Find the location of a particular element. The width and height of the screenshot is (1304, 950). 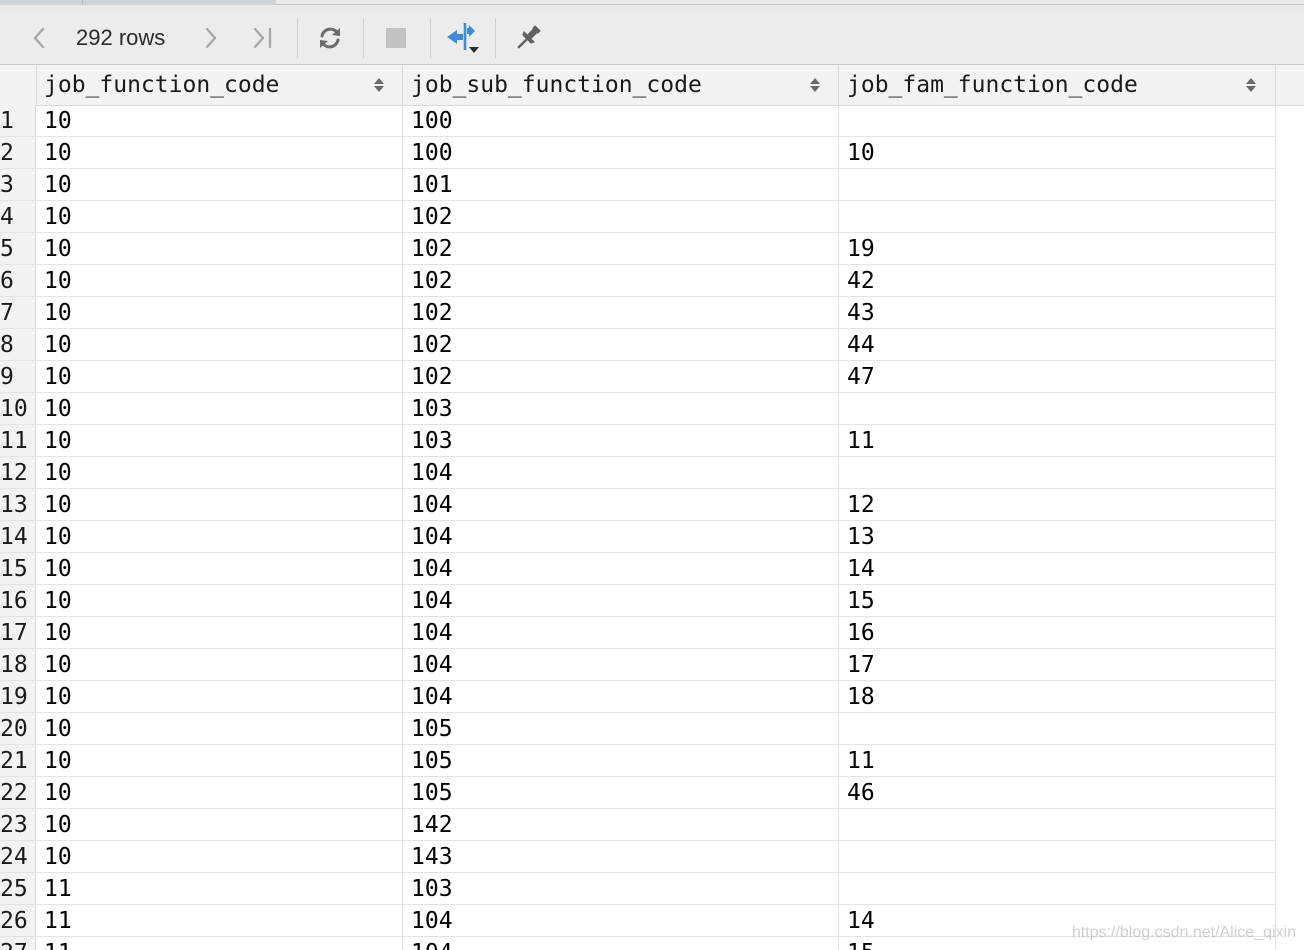

table-cell: 100 is located at coordinates (621, 120).